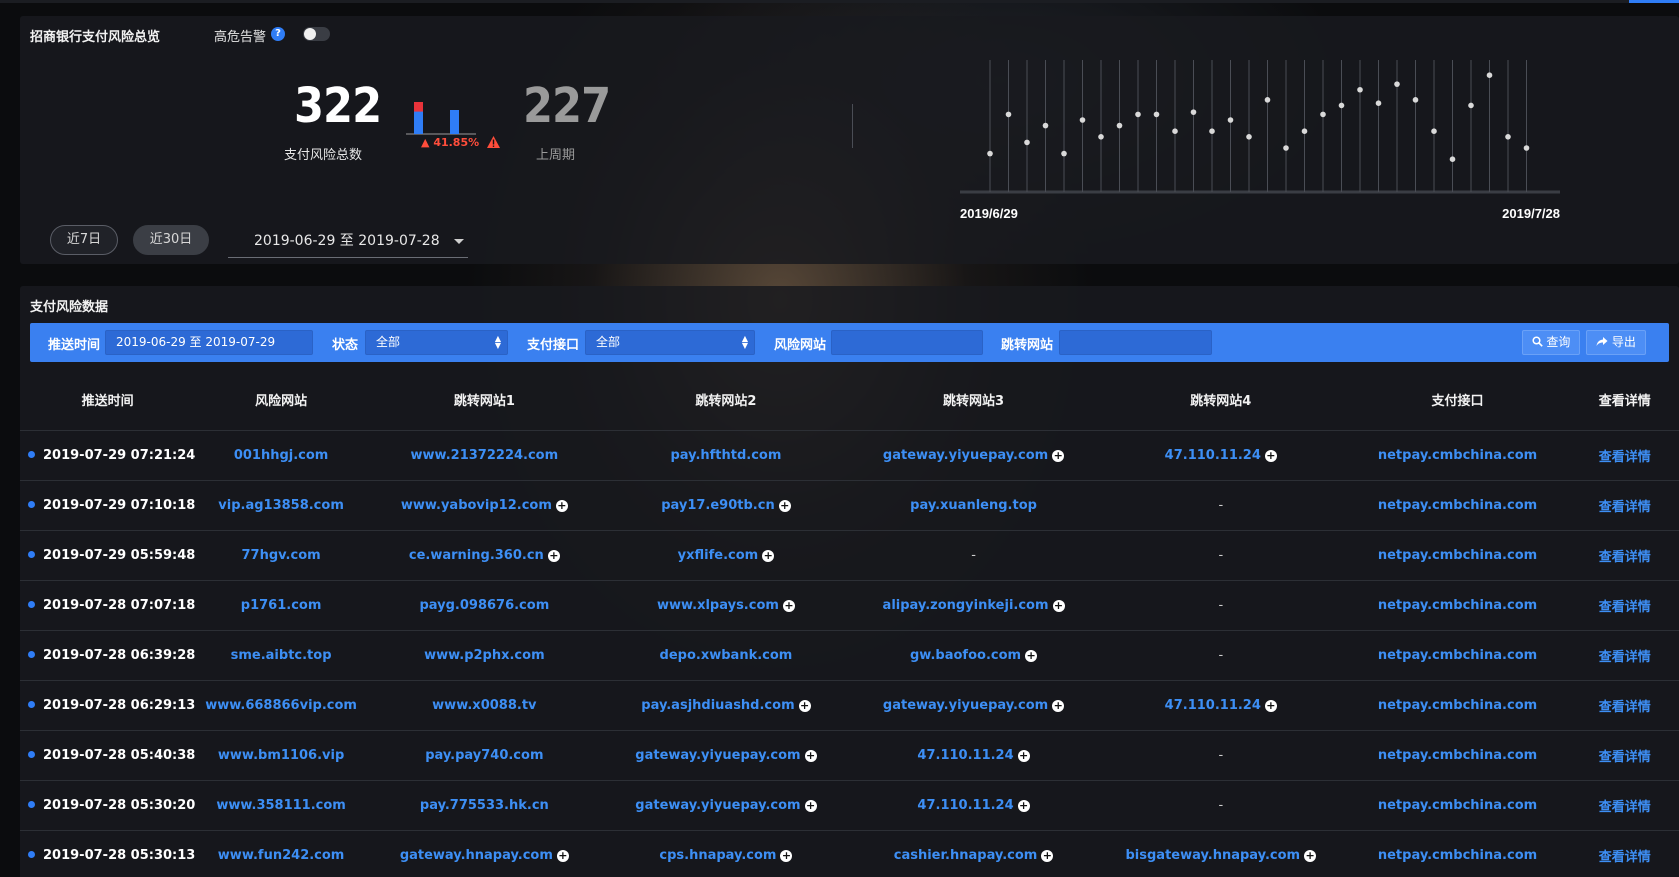  I want to click on site-link: pay17.e90tb.cn, so click(718, 505).